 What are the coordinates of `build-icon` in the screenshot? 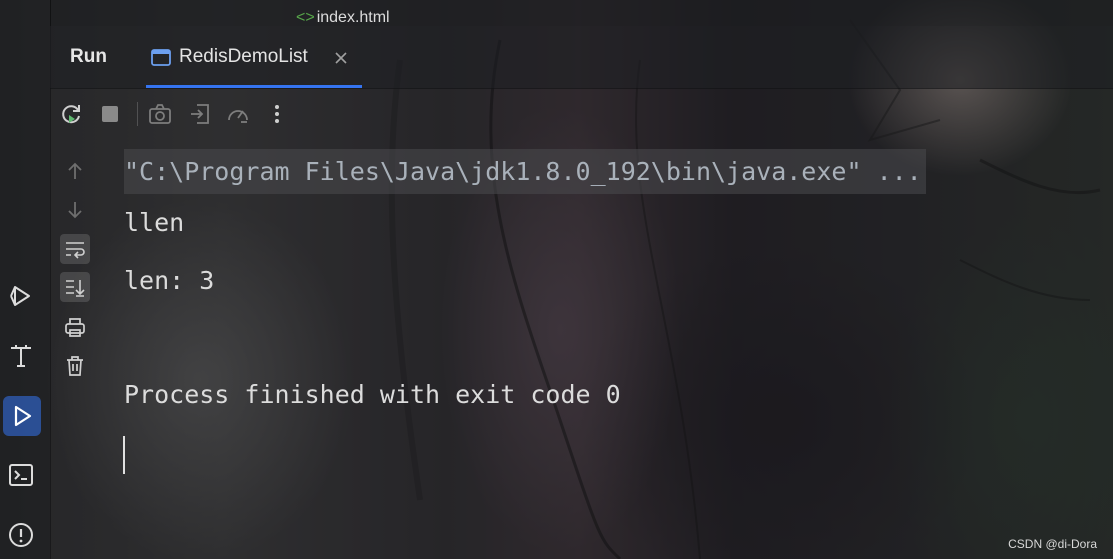 It's located at (21, 355).